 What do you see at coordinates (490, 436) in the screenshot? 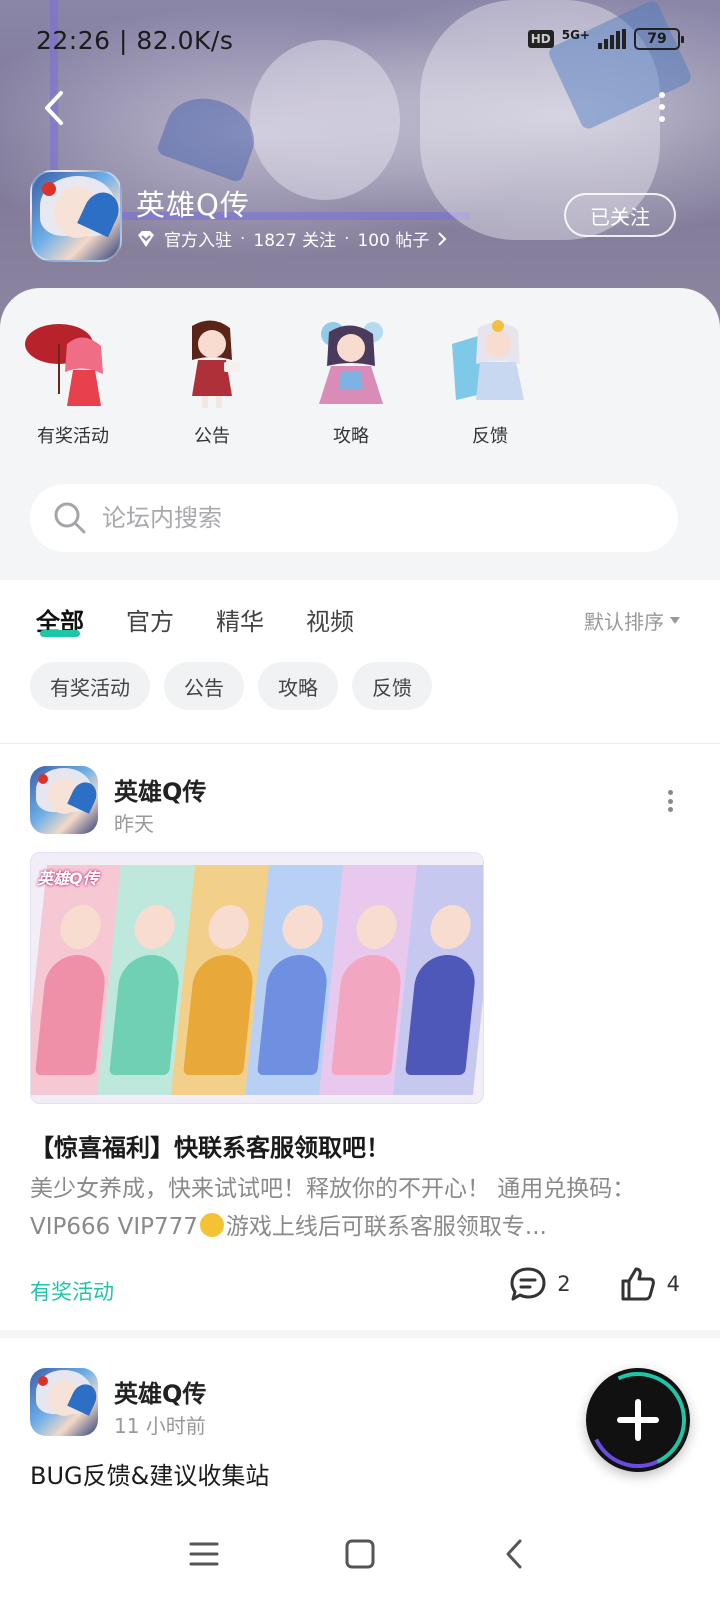
I see `quick-link-label: 反馈` at bounding box center [490, 436].